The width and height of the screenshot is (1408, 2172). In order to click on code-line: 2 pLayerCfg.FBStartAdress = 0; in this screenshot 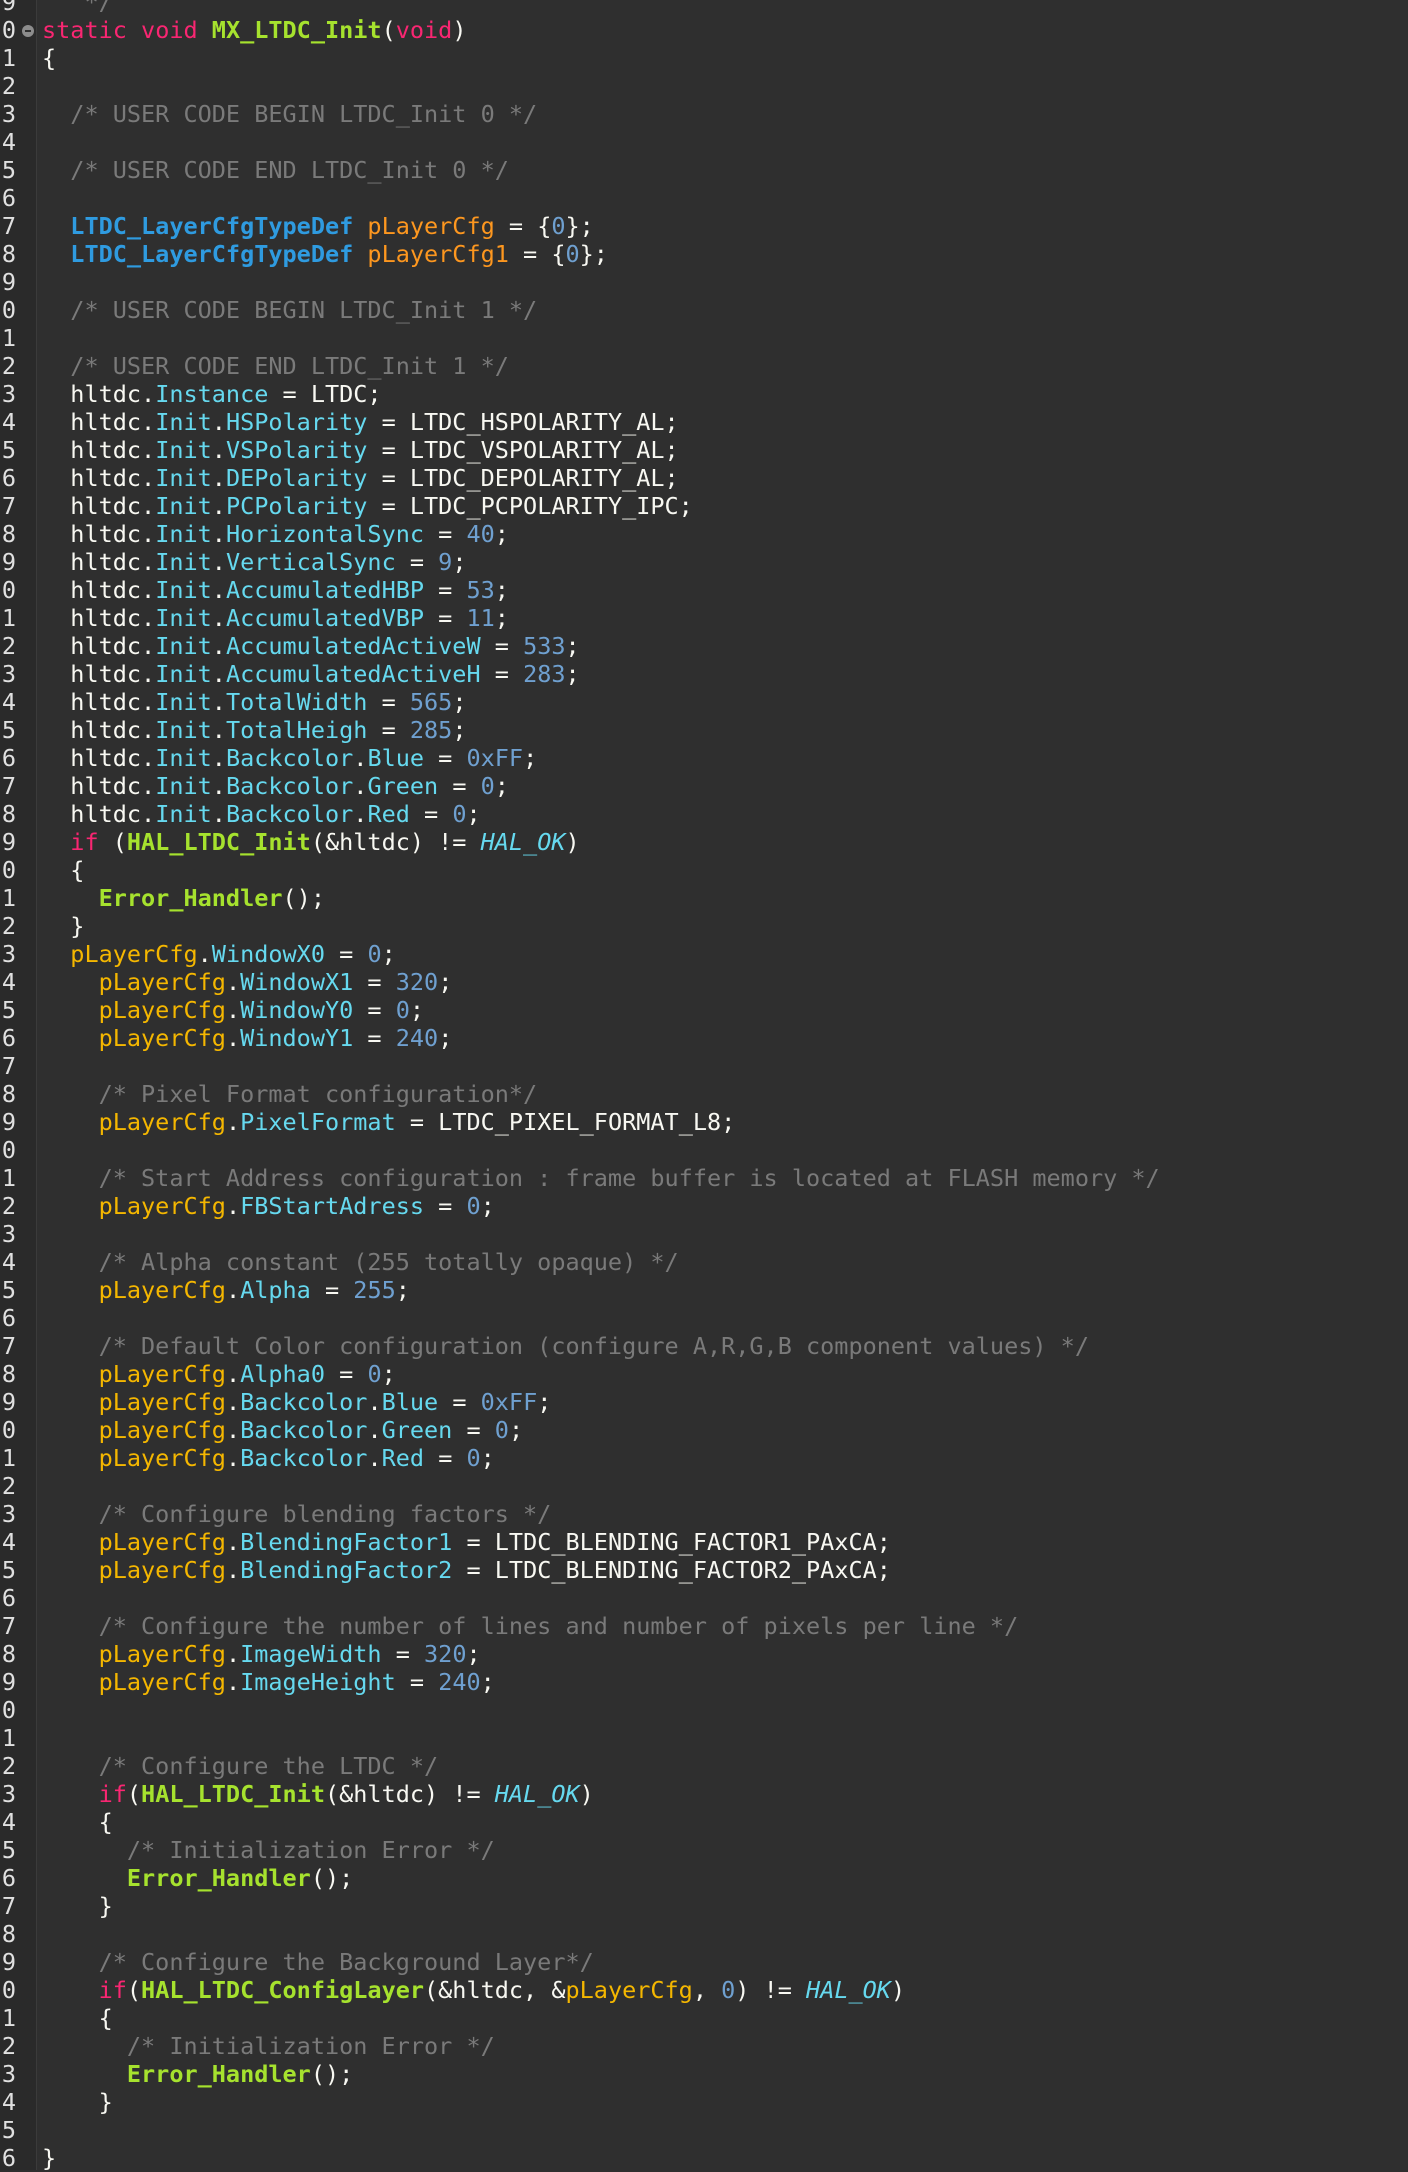, I will do `click(704, 1206)`.